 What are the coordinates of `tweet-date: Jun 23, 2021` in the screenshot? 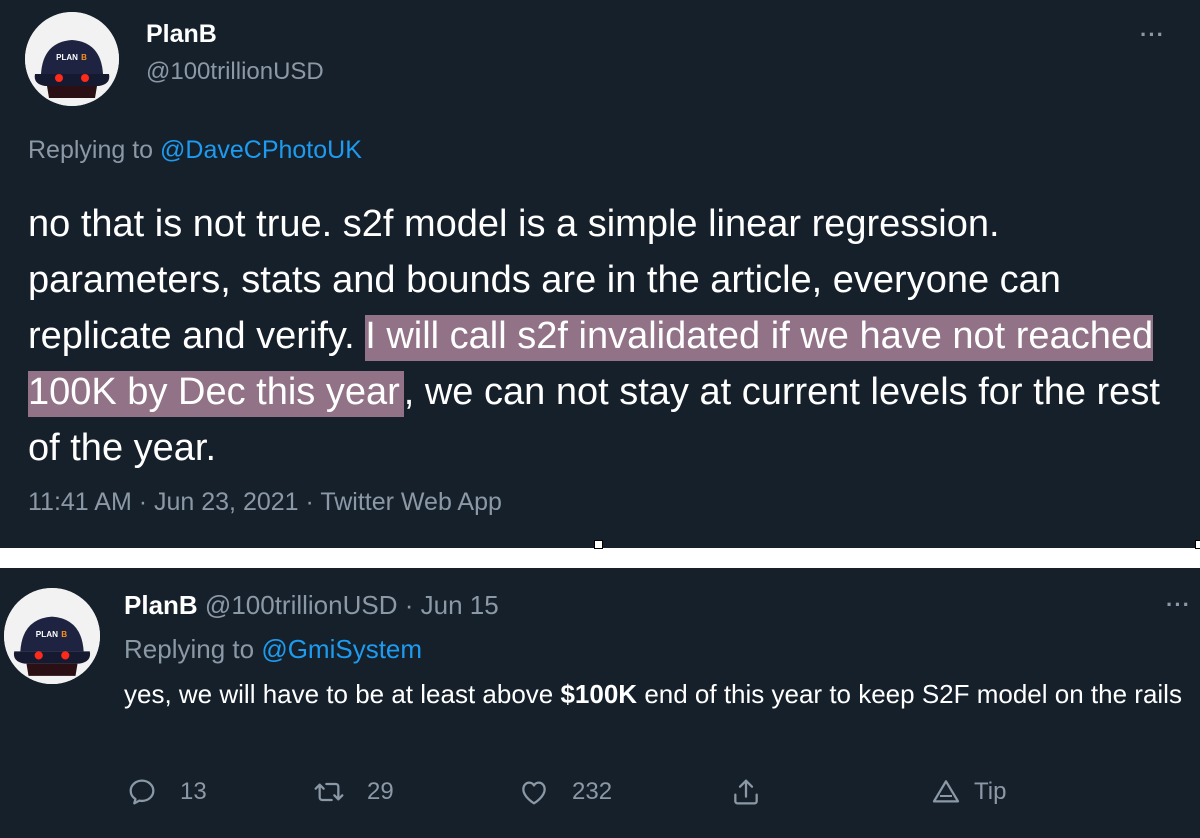 It's located at (226, 502).